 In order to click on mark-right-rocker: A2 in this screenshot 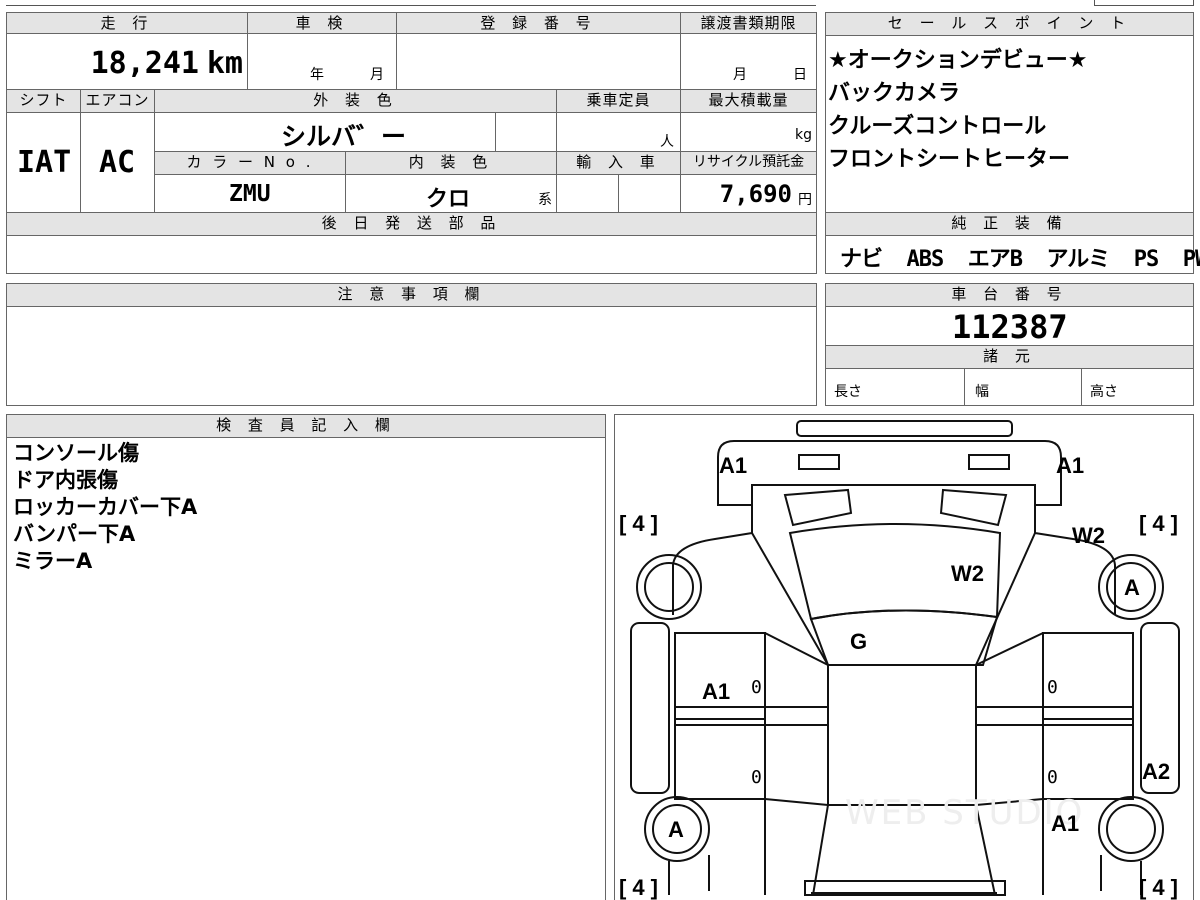, I will do `click(1156, 771)`.